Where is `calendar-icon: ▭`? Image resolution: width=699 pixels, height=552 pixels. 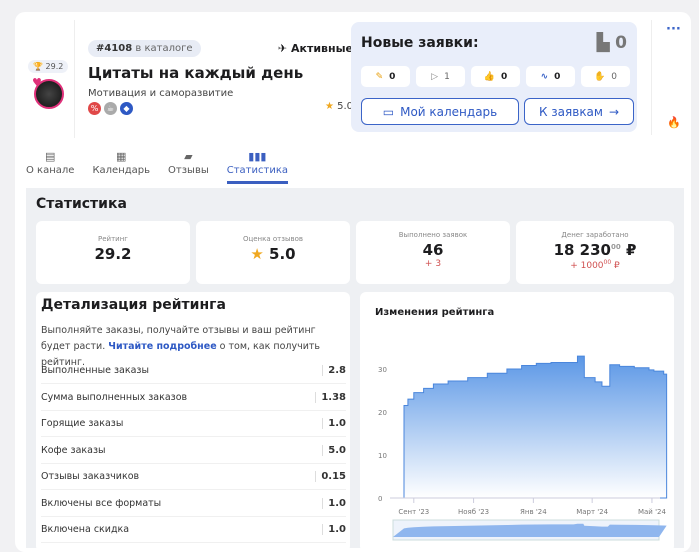
calendar-icon: ▭ is located at coordinates (388, 111).